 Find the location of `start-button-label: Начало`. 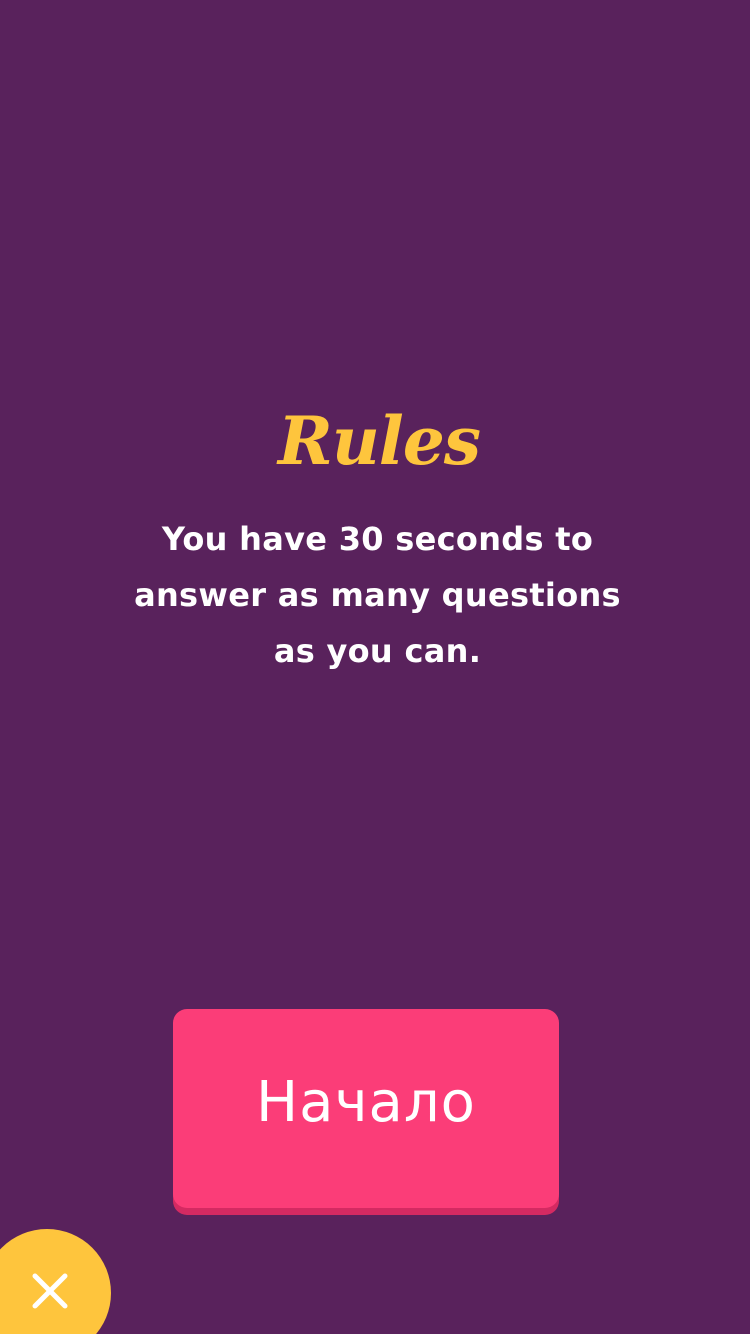

start-button-label: Начало is located at coordinates (366, 1102).